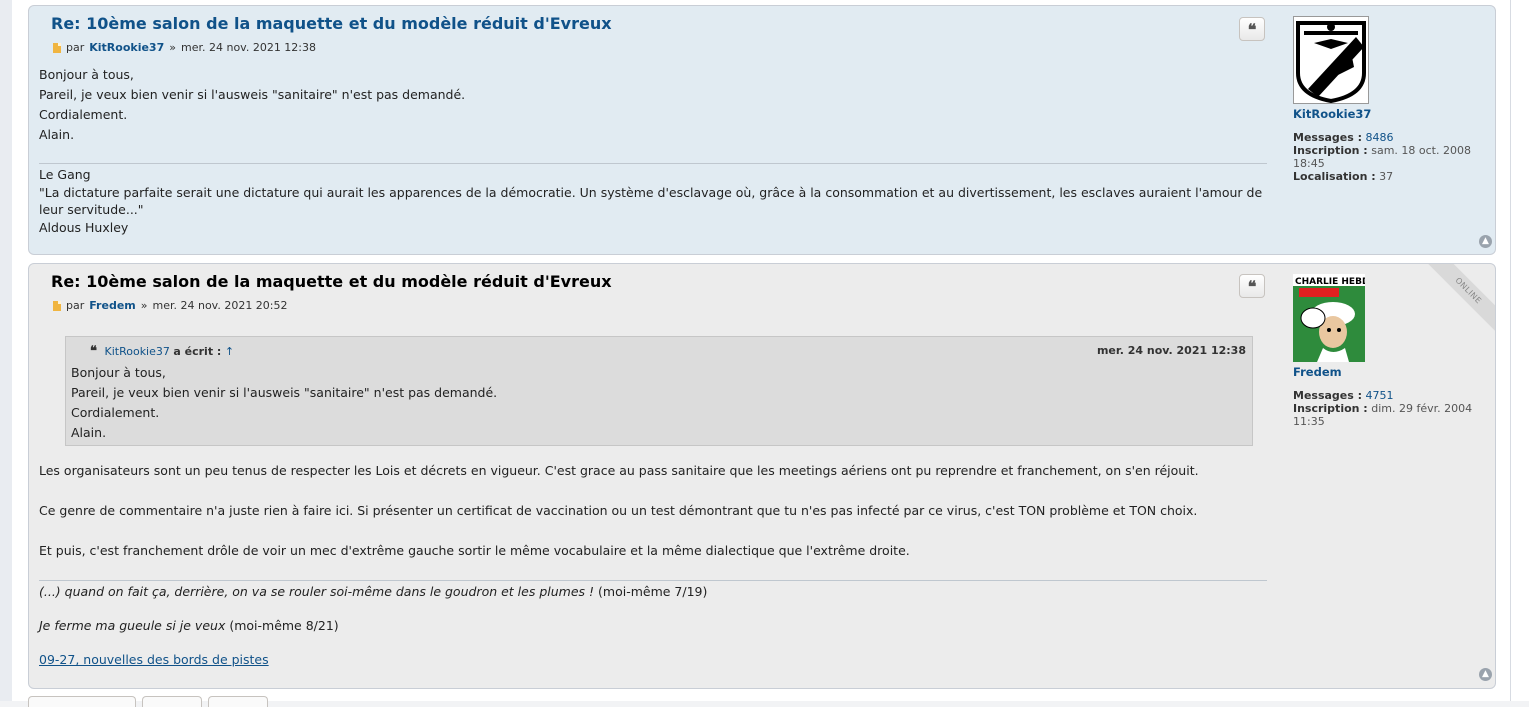 The height and width of the screenshot is (707, 1529). I want to click on avatar: CHARLIE HEBDO, so click(1329, 318).